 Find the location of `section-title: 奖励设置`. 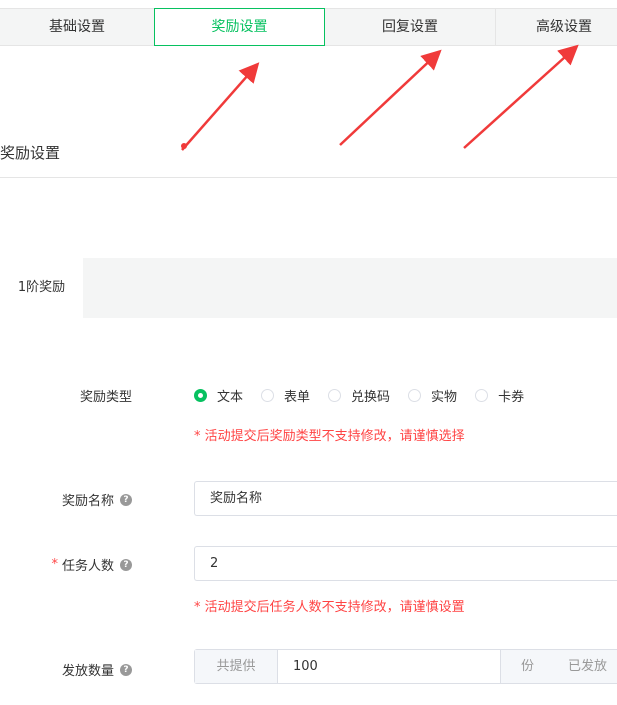

section-title: 奖励设置 is located at coordinates (30, 153).